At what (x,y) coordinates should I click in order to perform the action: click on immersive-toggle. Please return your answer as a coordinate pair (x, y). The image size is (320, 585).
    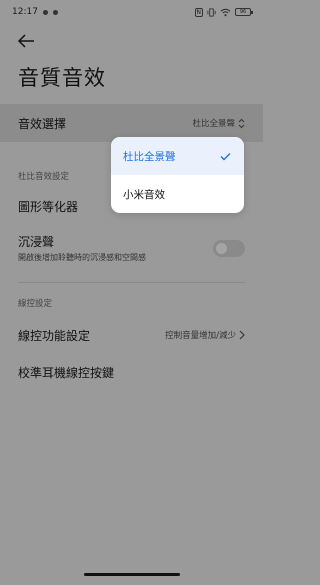
    Looking at the image, I should click on (229, 248).